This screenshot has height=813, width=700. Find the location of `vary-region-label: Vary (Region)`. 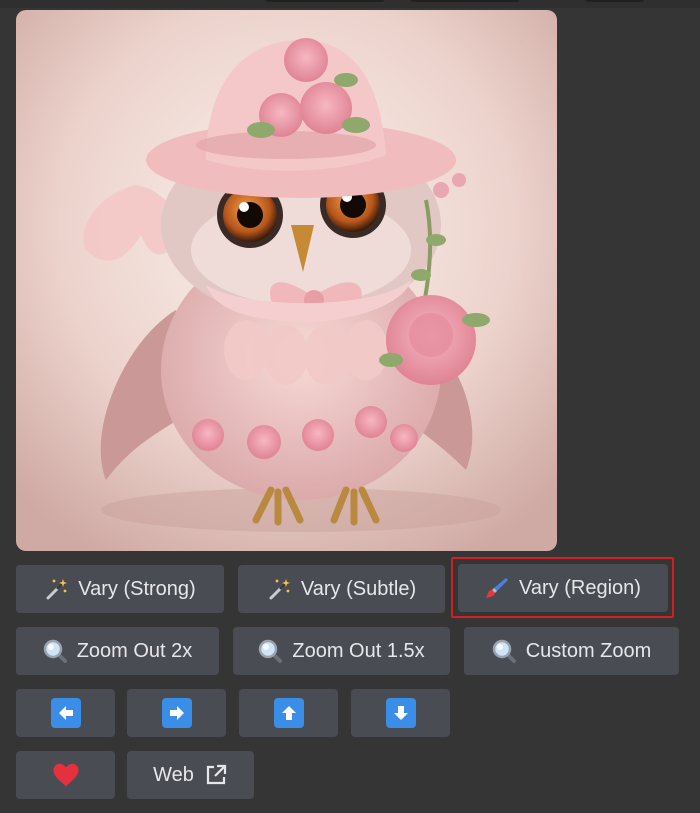

vary-region-label: Vary (Region) is located at coordinates (580, 588).